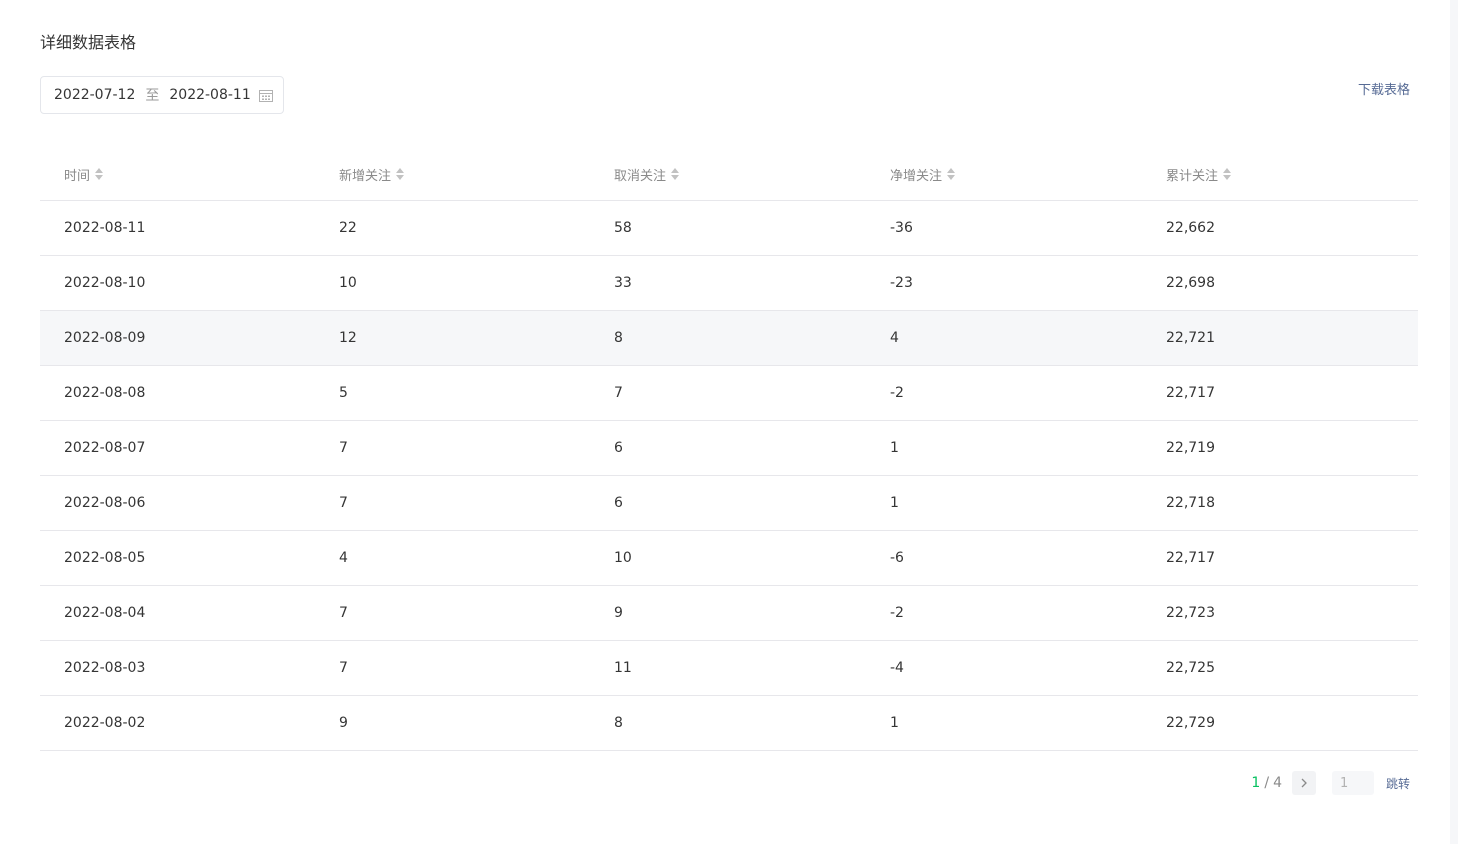  I want to click on right-gutter, so click(1454, 422).